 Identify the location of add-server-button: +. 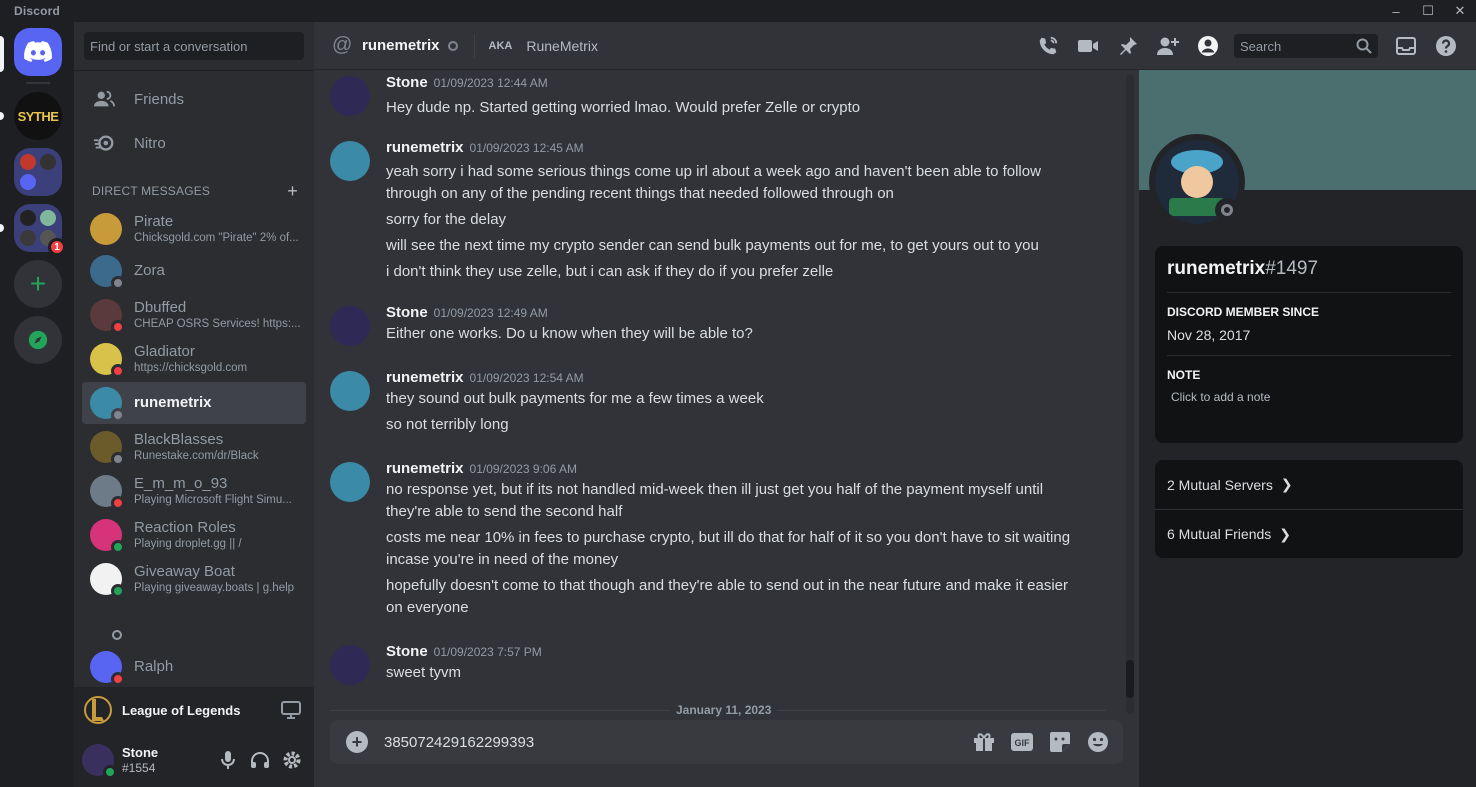
(38, 284).